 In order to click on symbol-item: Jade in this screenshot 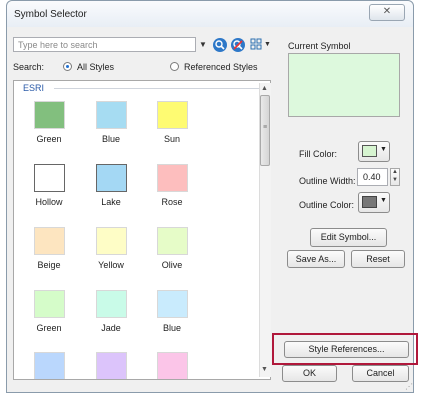, I will do `click(111, 311)`.